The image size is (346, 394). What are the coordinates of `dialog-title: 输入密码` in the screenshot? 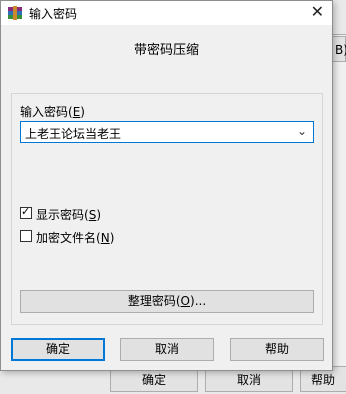 It's located at (53, 14).